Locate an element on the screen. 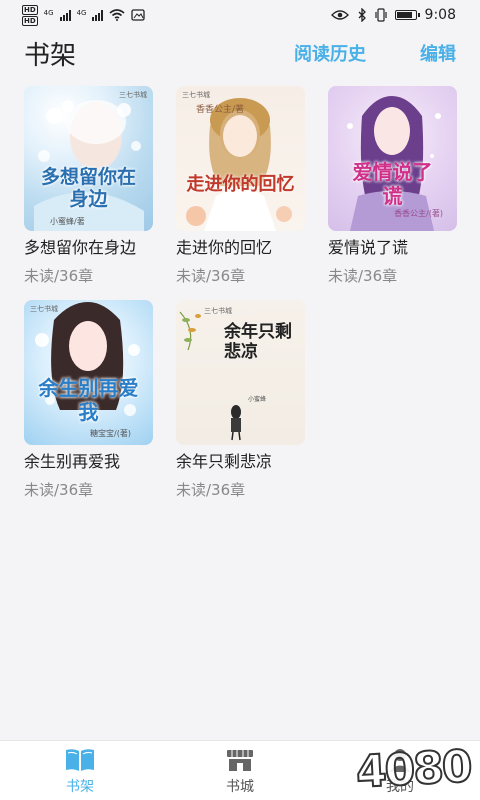 The height and width of the screenshot is (800, 480). book-cover: 三七书城 香香公主/著 走进你的回忆 is located at coordinates (240, 158).